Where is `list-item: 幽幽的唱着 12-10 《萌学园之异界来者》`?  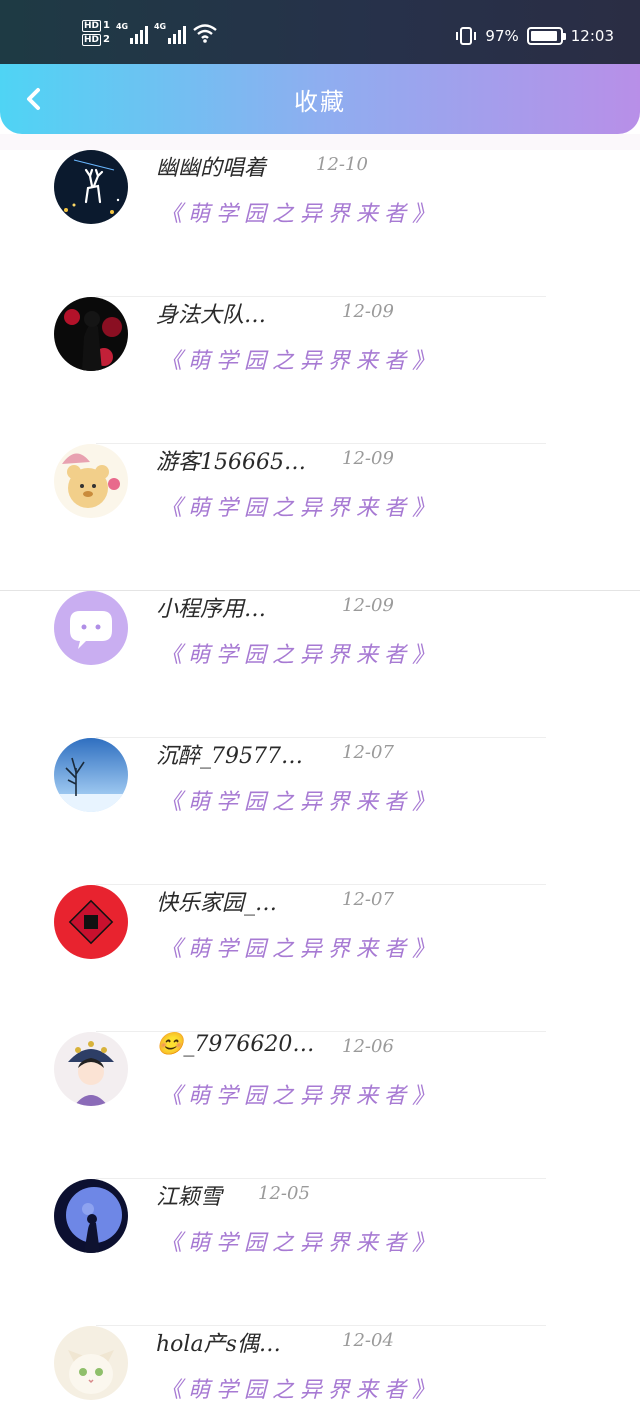 list-item: 幽幽的唱着 12-10 《萌学园之异界来者》 is located at coordinates (320, 223).